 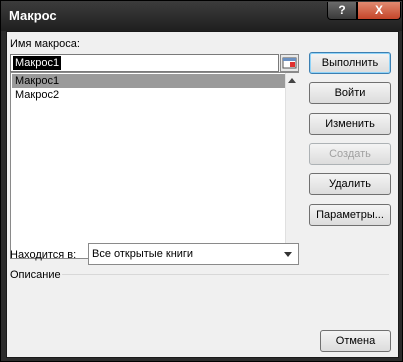 I want to click on description-label: Описание, so click(x=35, y=275).